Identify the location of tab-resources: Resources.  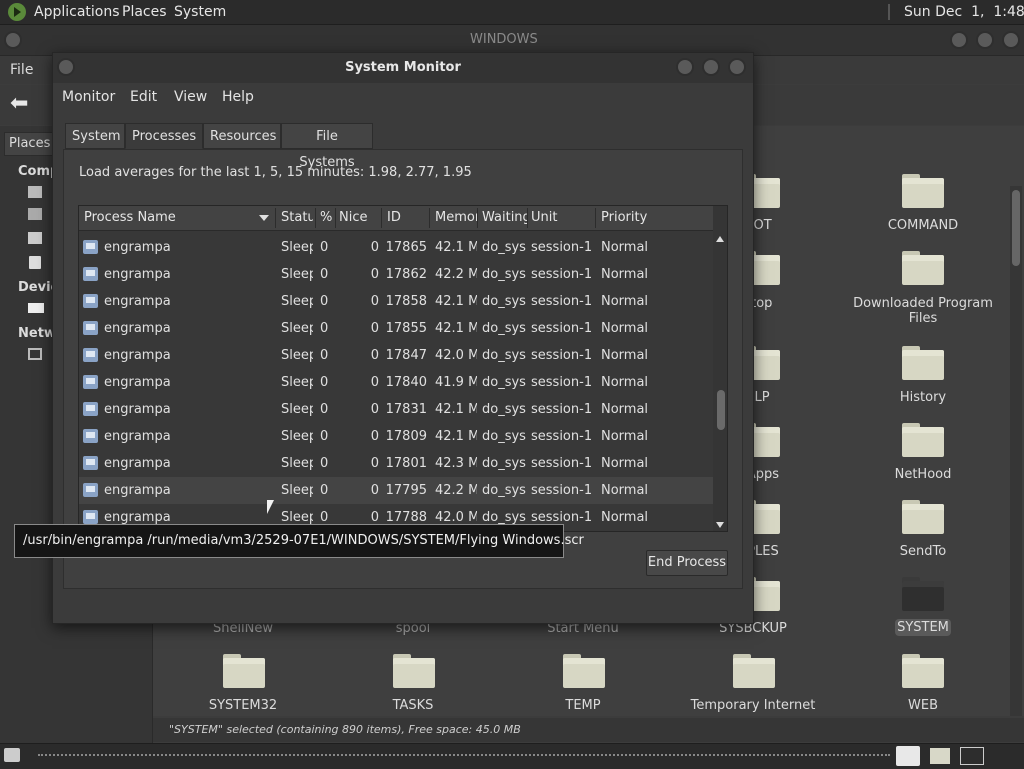
(242, 136).